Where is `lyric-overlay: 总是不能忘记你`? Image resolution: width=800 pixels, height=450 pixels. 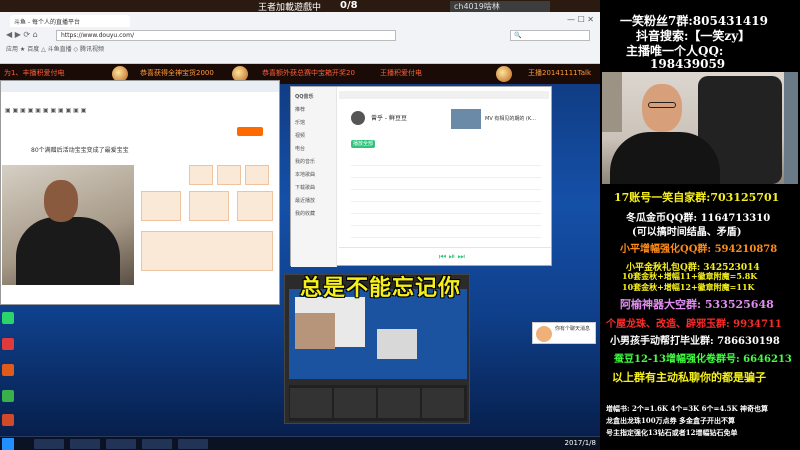
lyric-overlay: 总是不能忘记你 is located at coordinates (381, 288).